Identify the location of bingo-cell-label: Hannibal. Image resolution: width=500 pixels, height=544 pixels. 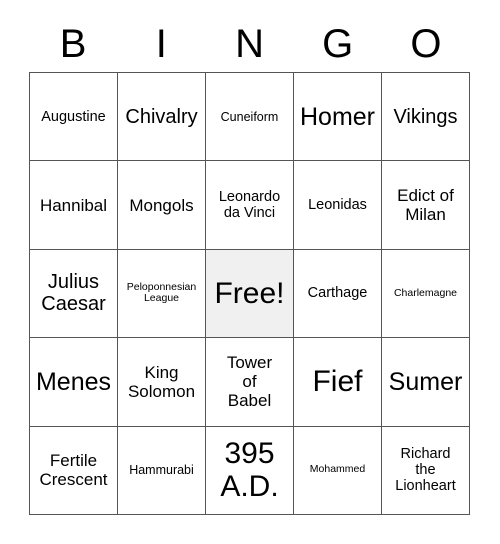
(73, 205).